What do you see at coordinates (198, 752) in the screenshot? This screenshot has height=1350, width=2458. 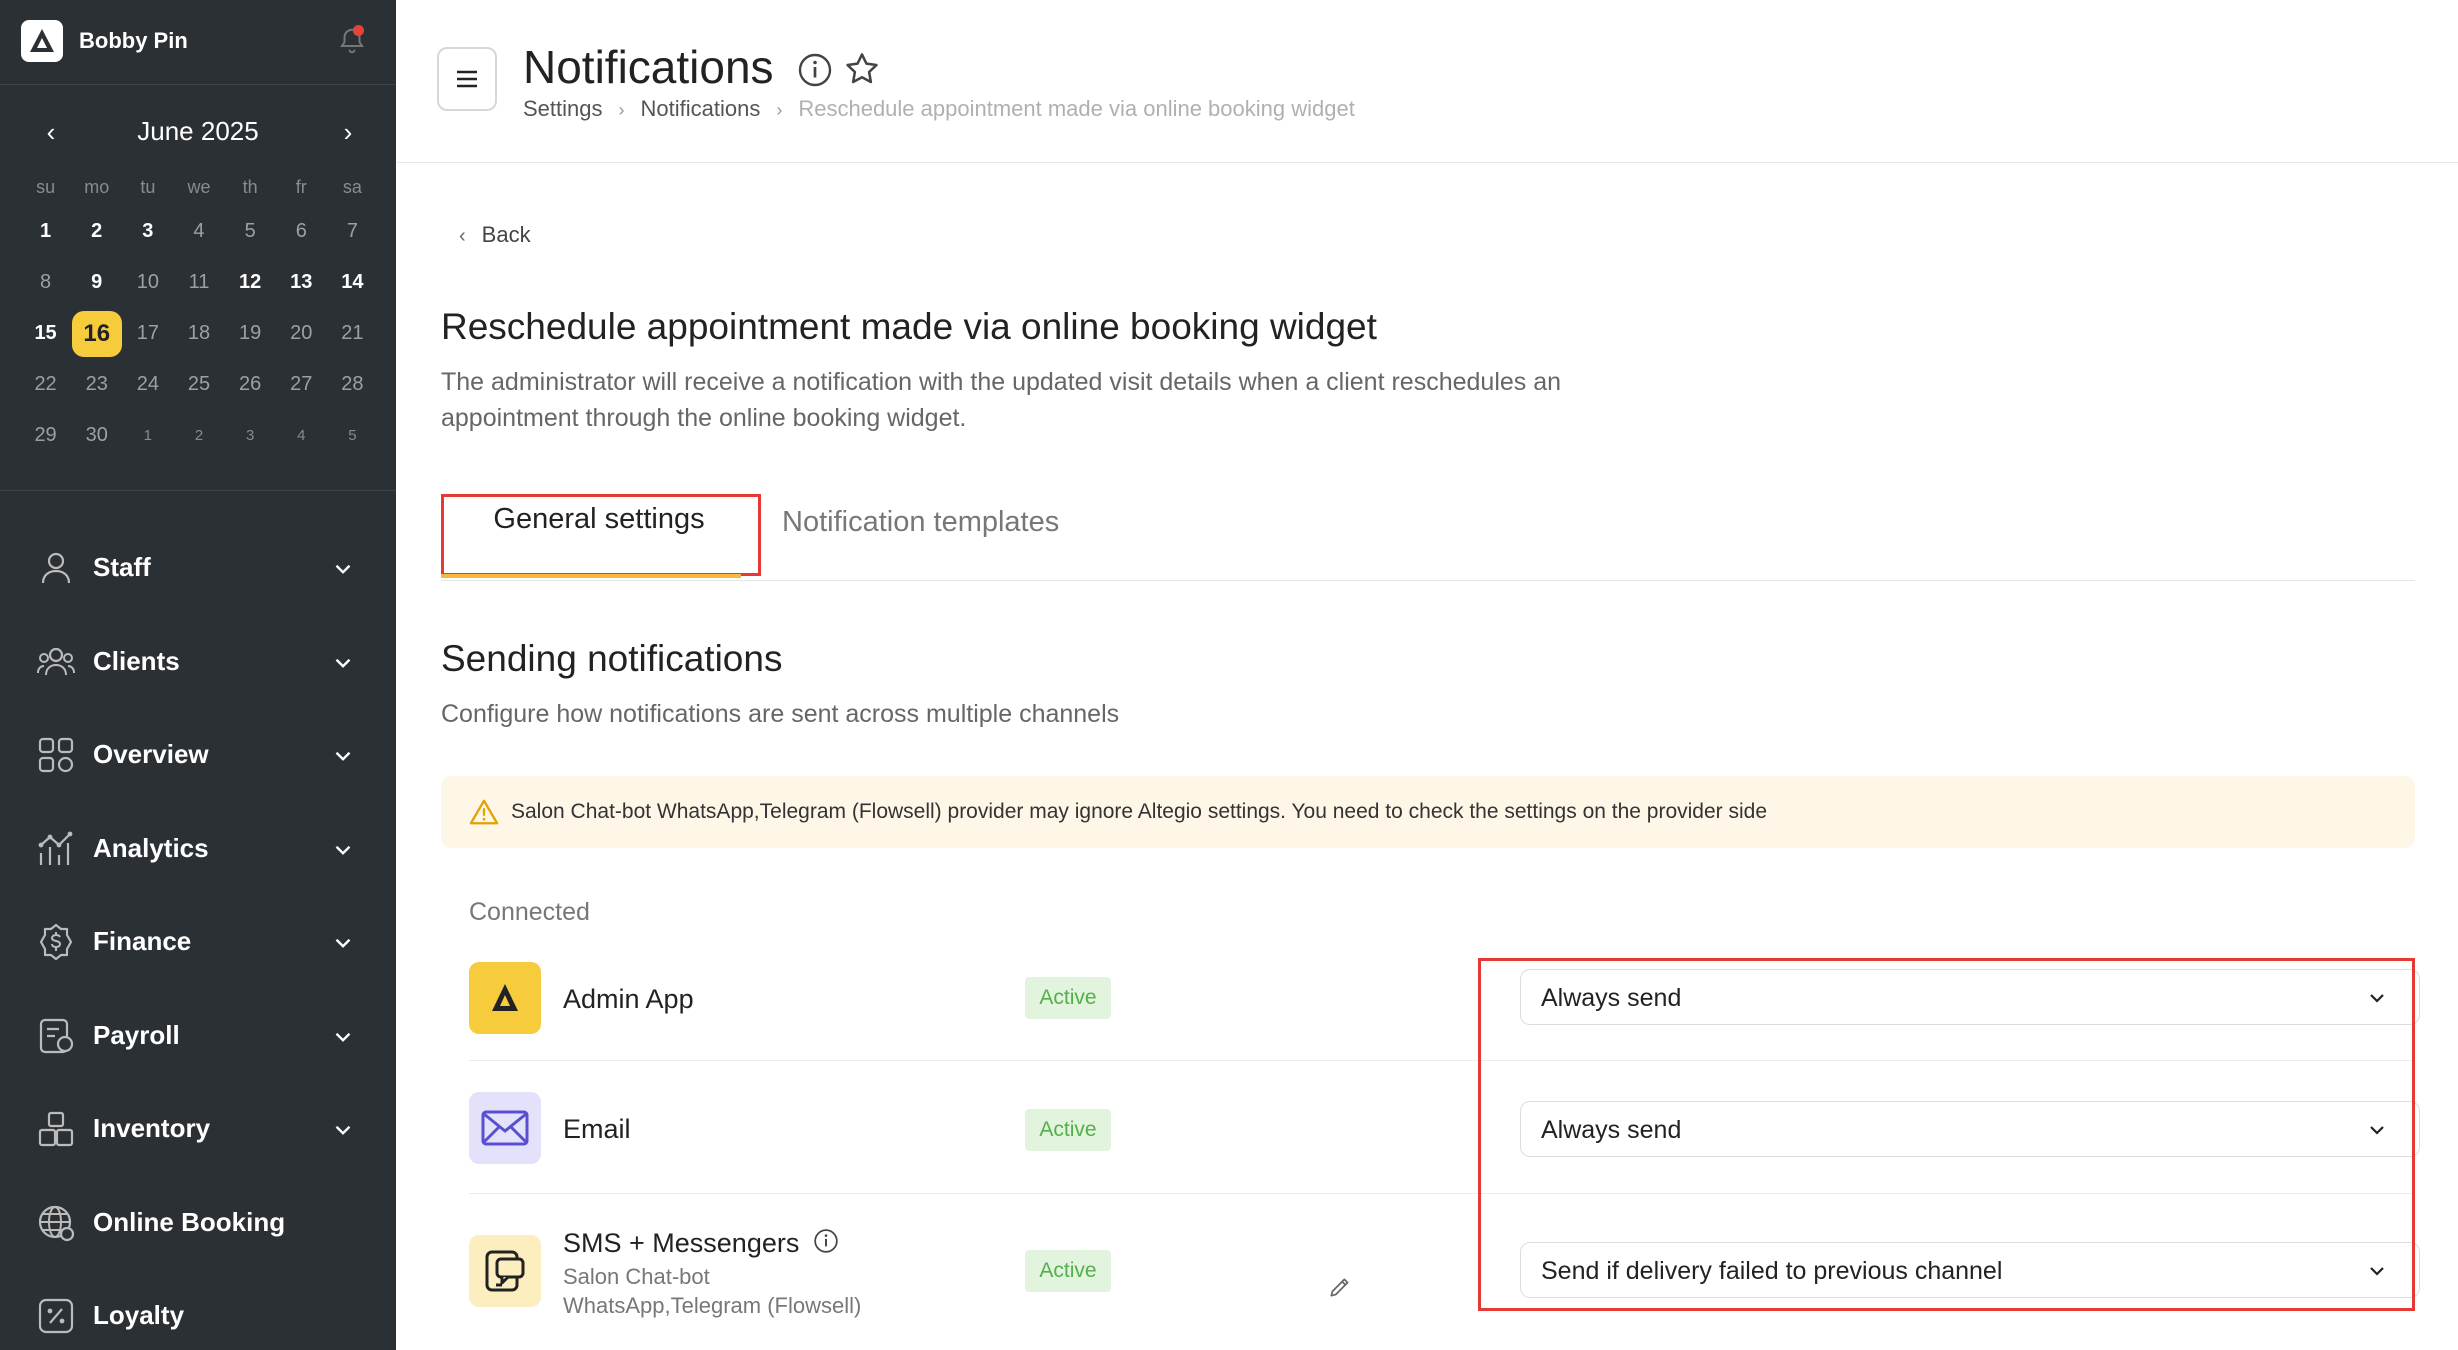 I see `sidebar-item-overview: Overview` at bounding box center [198, 752].